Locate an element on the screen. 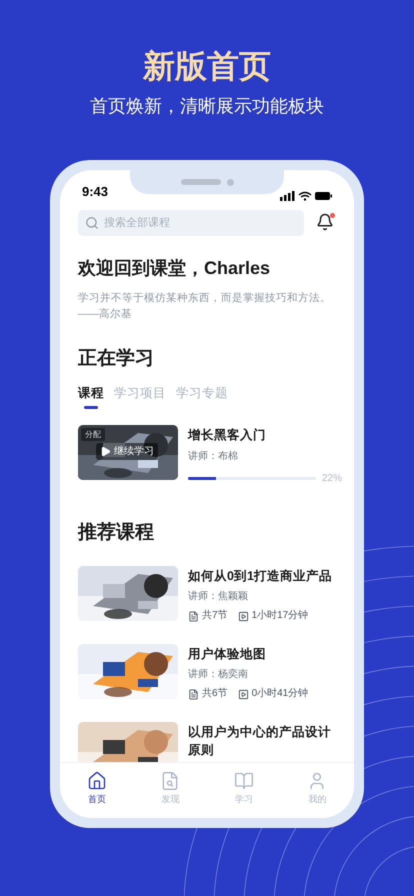 This screenshot has height=896, width=414. search-field: 搜索全部课程 is located at coordinates (191, 223).